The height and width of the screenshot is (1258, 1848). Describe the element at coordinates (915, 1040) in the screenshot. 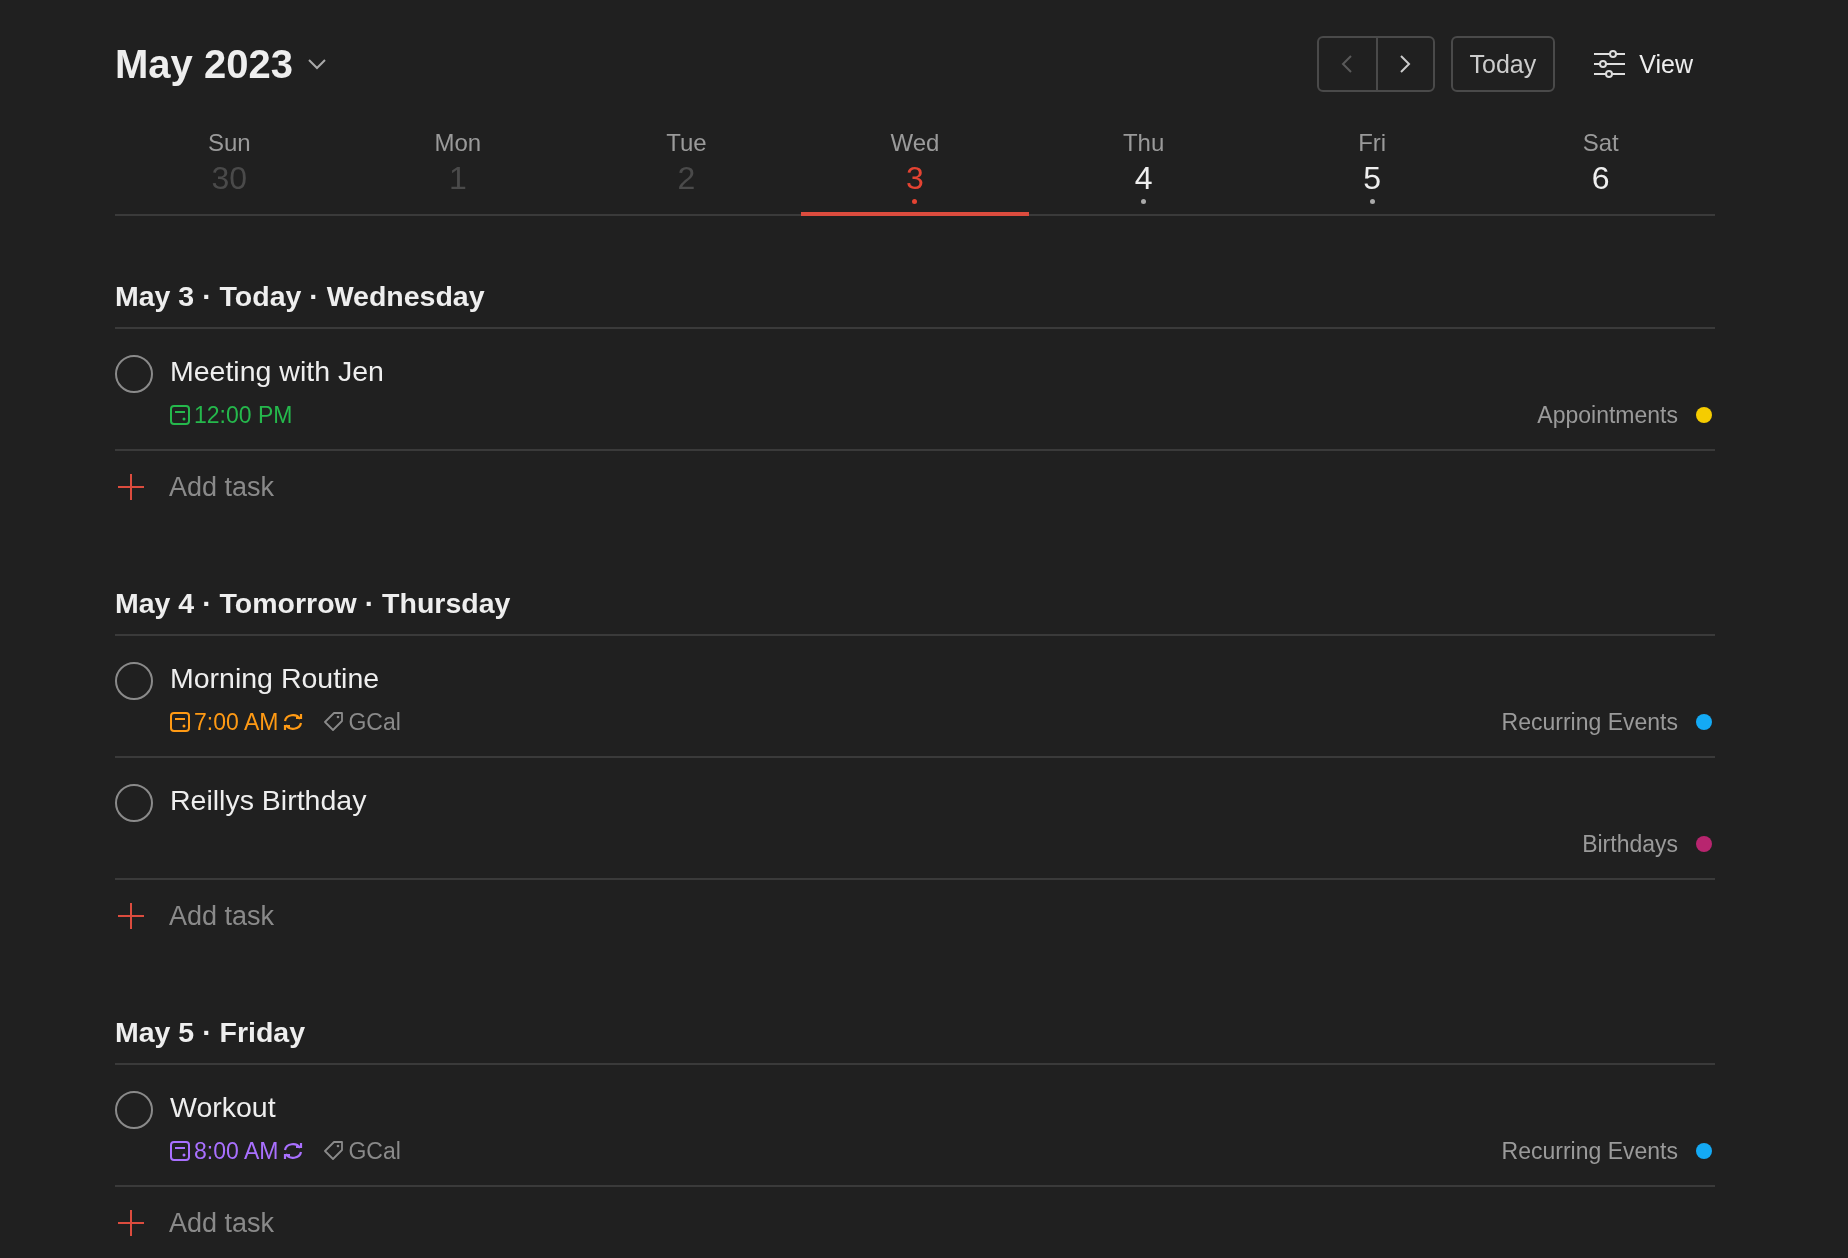

I see `section-heading: May 5 · Friday` at that location.